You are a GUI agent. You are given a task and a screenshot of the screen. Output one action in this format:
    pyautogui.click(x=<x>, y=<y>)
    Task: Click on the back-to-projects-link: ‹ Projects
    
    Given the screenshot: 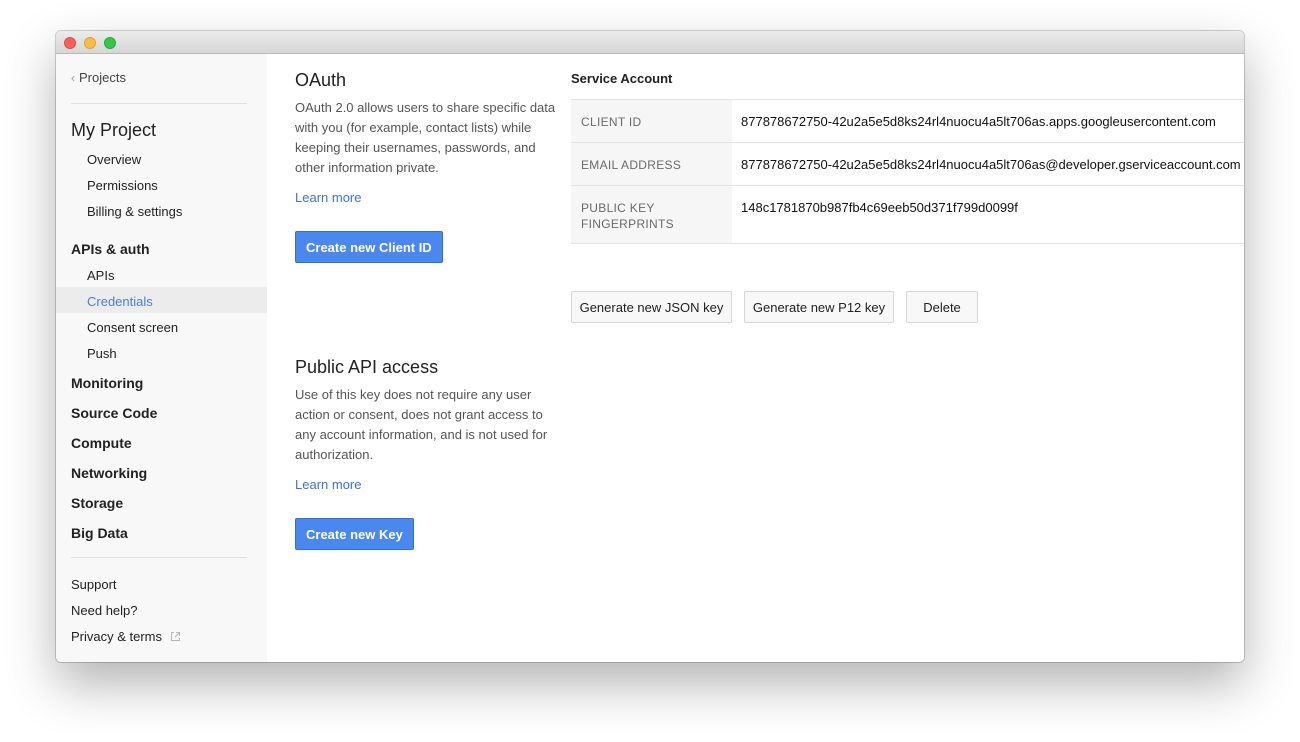 What is the action you would take?
    pyautogui.click(x=98, y=77)
    